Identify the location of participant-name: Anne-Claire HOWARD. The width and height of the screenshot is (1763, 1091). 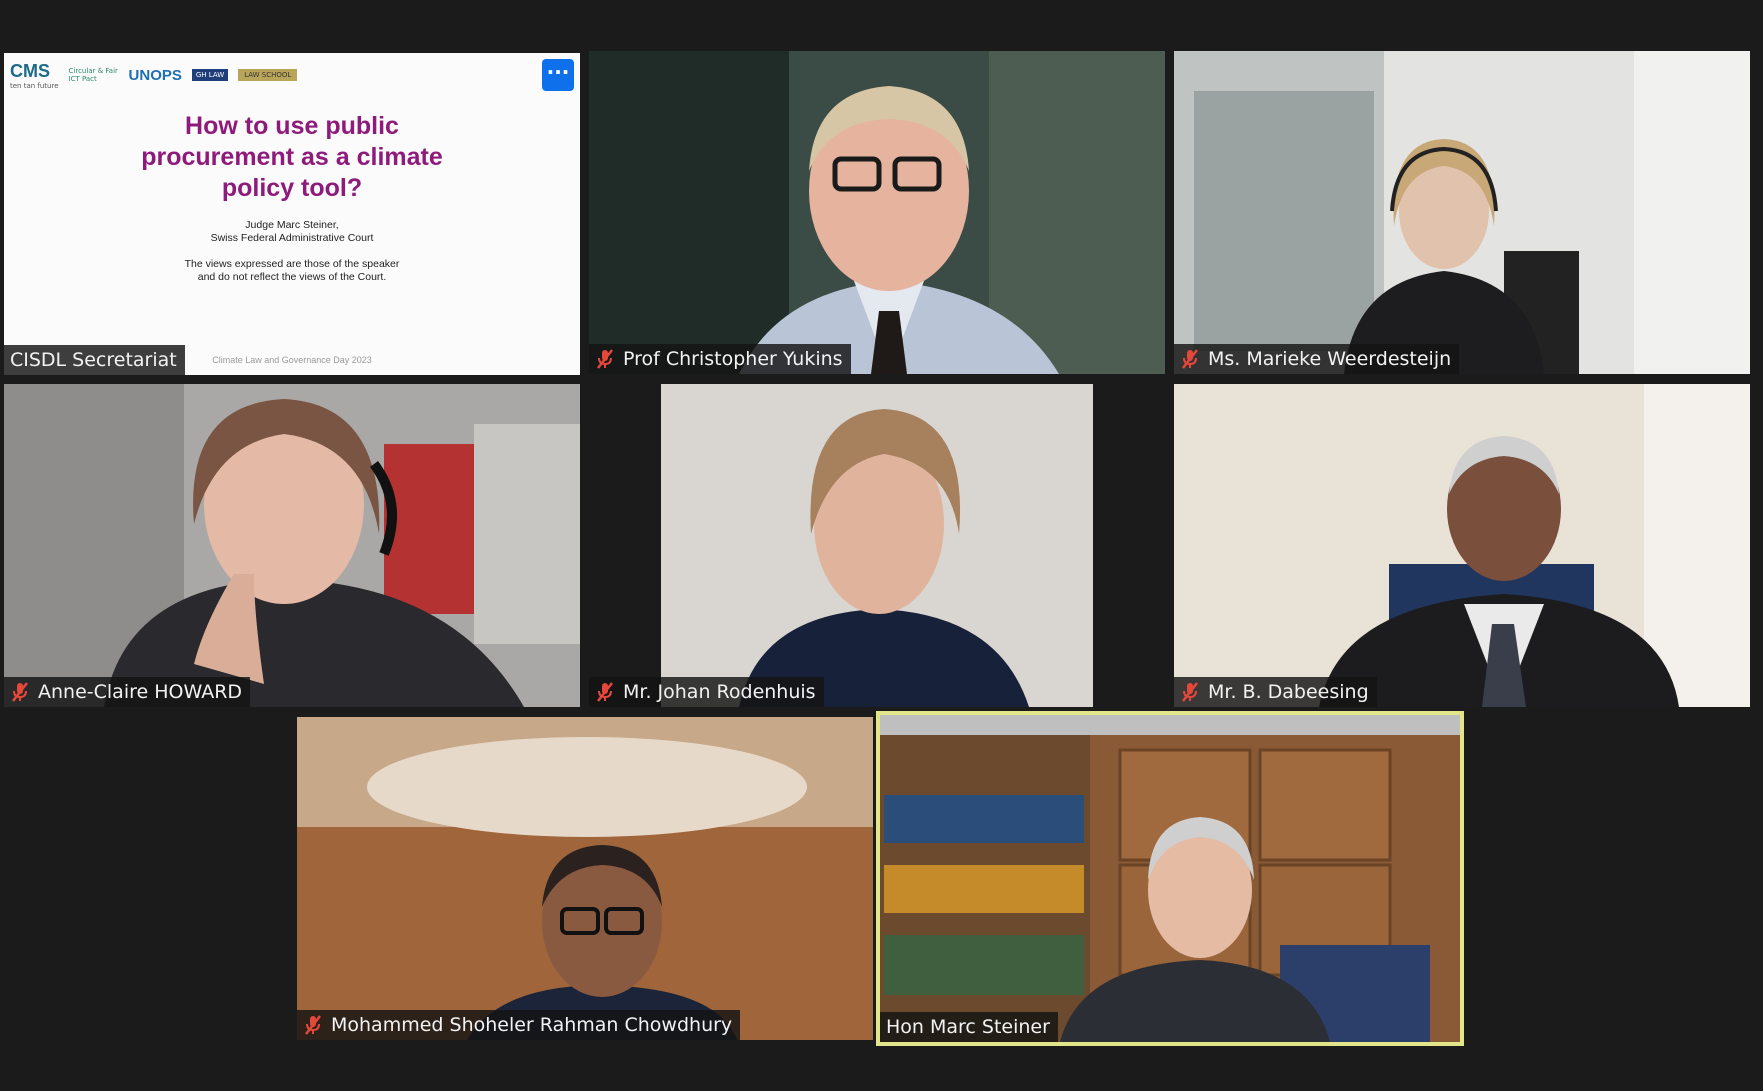
(140, 692).